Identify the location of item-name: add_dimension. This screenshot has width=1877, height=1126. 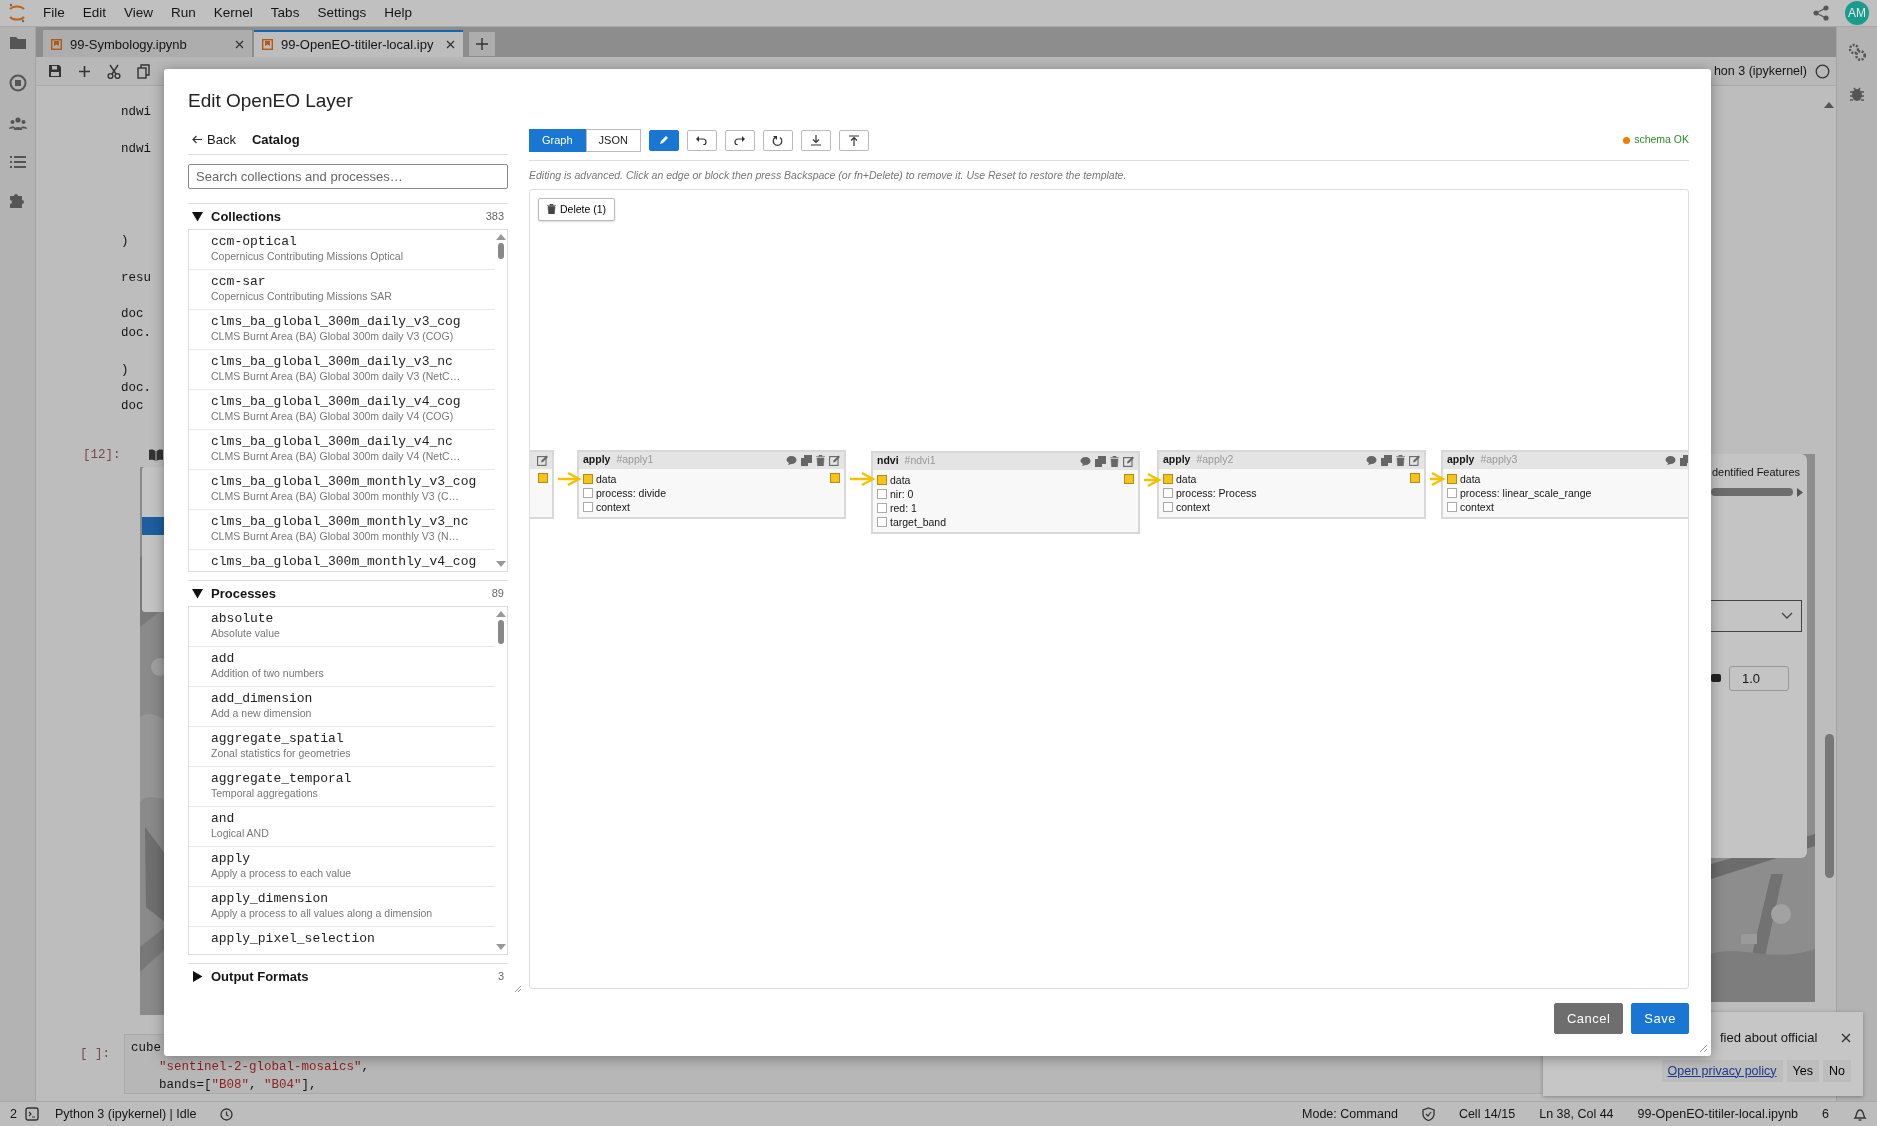
(262, 698).